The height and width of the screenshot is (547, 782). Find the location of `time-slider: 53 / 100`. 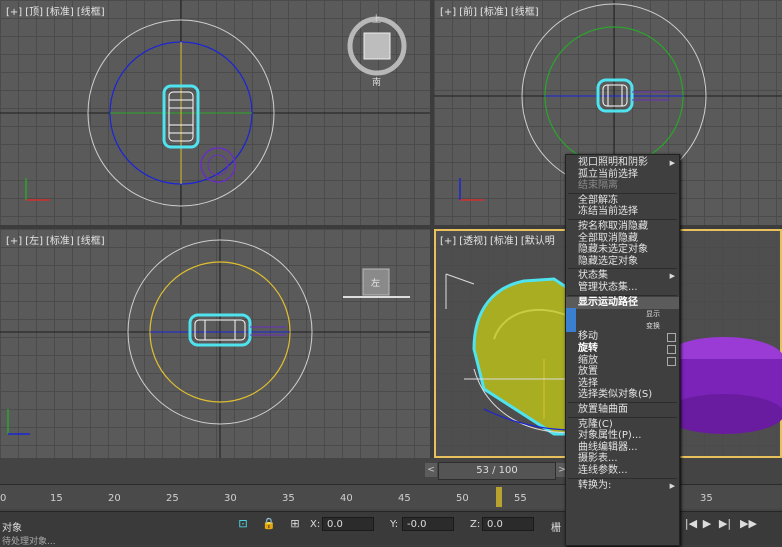

time-slider: 53 / 100 is located at coordinates (497, 471).